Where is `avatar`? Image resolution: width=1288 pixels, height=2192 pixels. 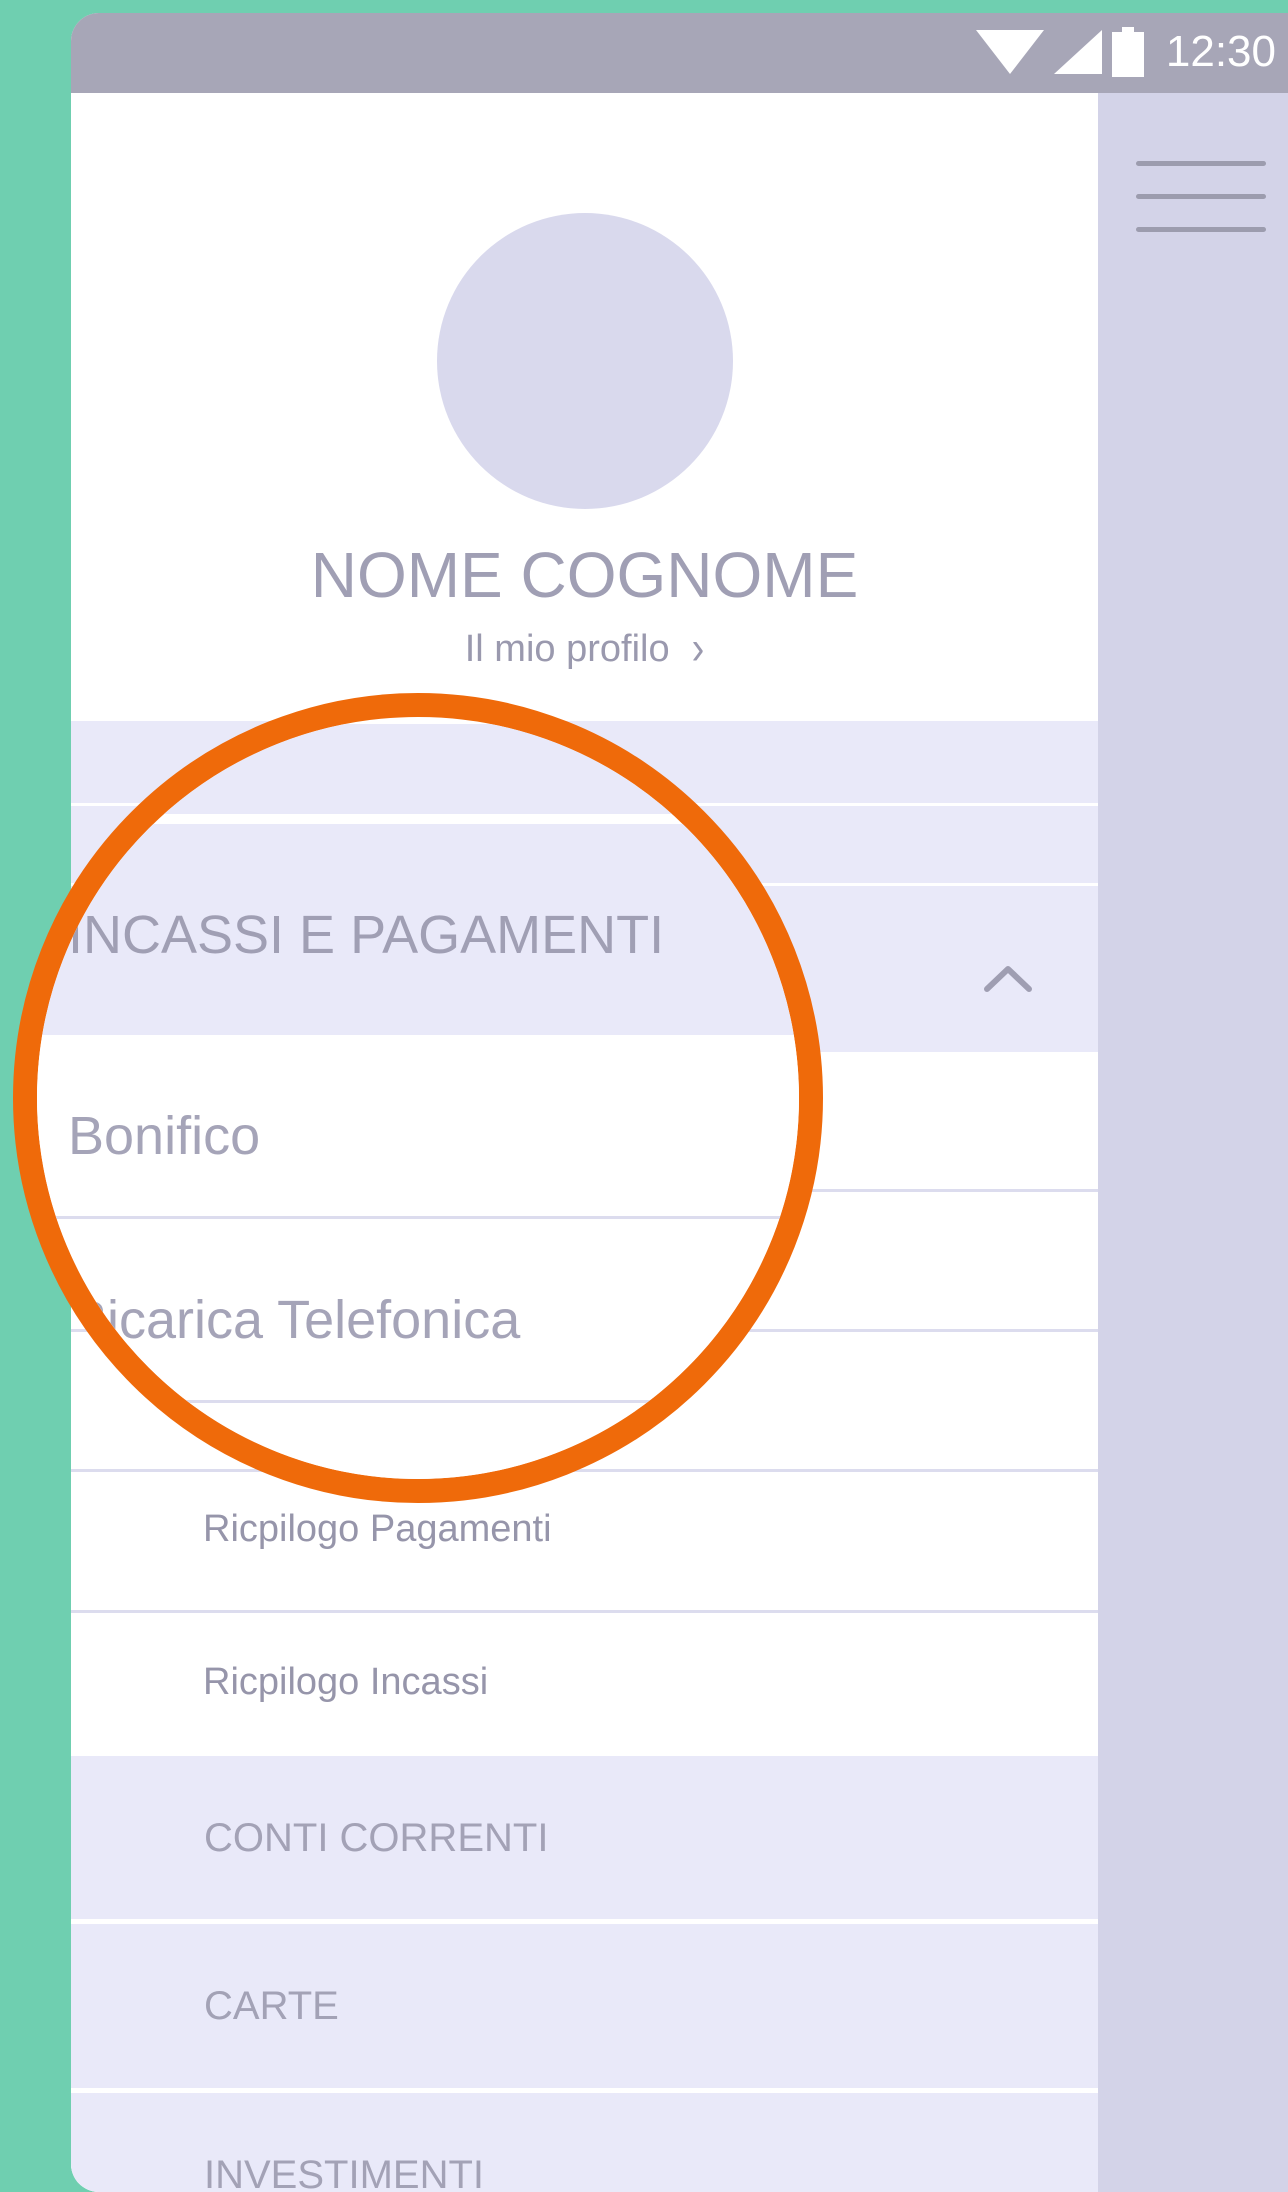 avatar is located at coordinates (585, 361).